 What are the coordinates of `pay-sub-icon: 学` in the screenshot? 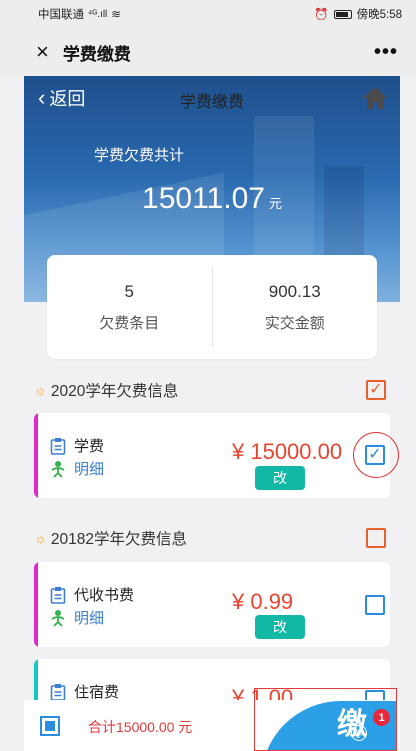 It's located at (359, 733).